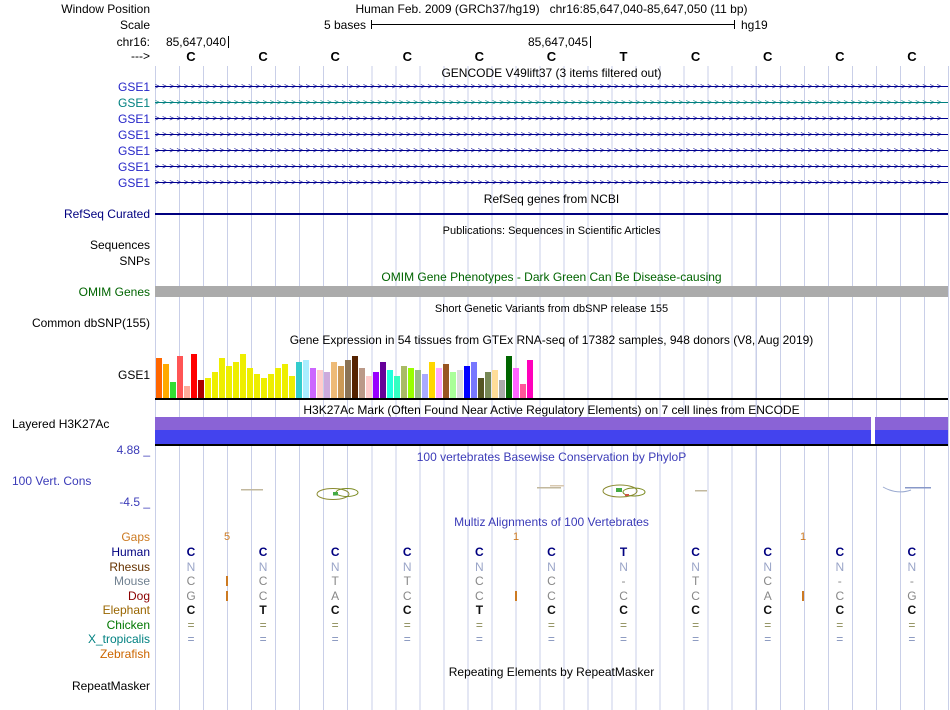 This screenshot has width=950, height=710. What do you see at coordinates (551, 291) in the screenshot?
I see `omim-gene-bar` at bounding box center [551, 291].